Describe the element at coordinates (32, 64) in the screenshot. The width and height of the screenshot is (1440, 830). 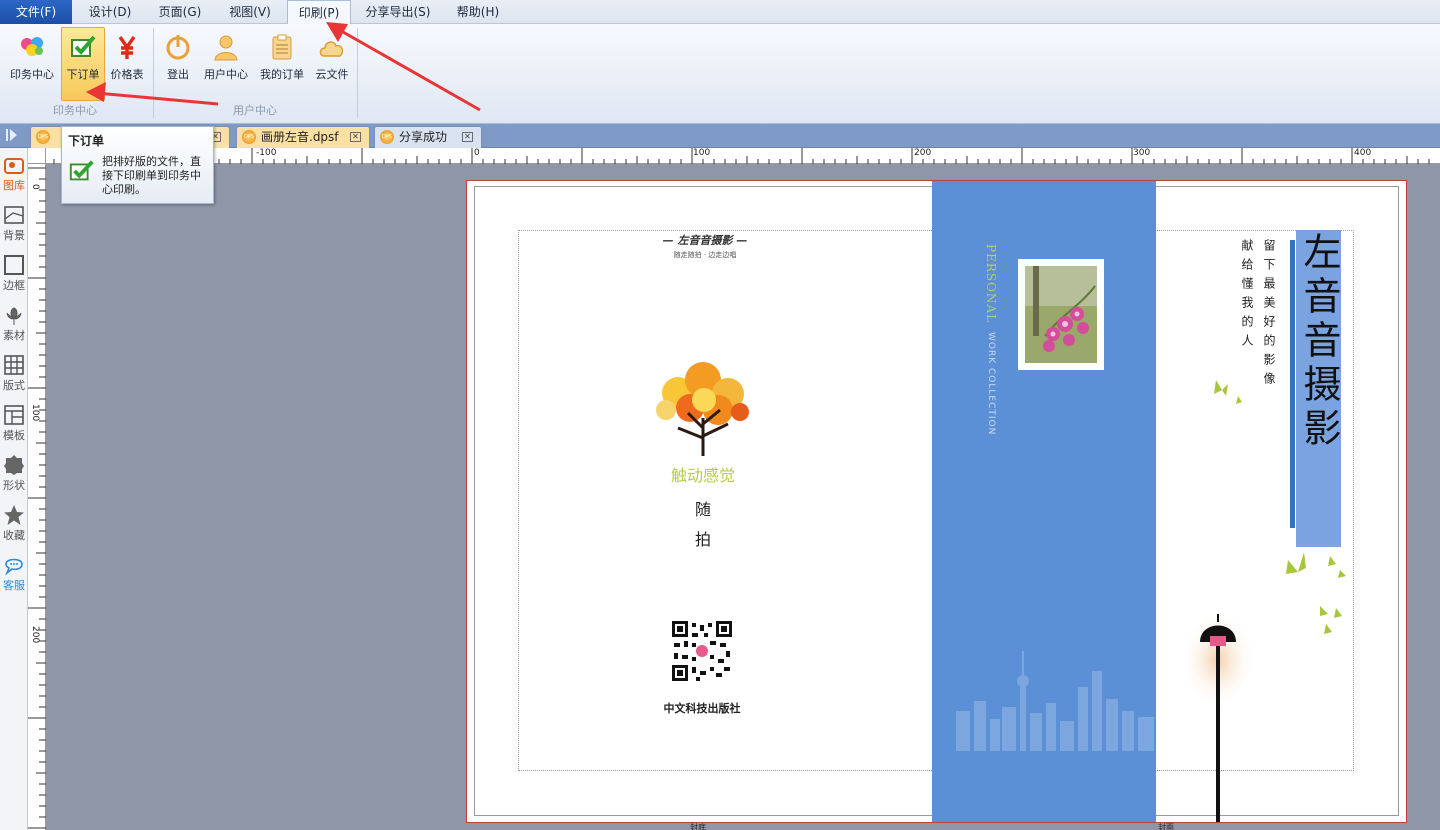
I see `print-center-button: 印务中心` at that location.